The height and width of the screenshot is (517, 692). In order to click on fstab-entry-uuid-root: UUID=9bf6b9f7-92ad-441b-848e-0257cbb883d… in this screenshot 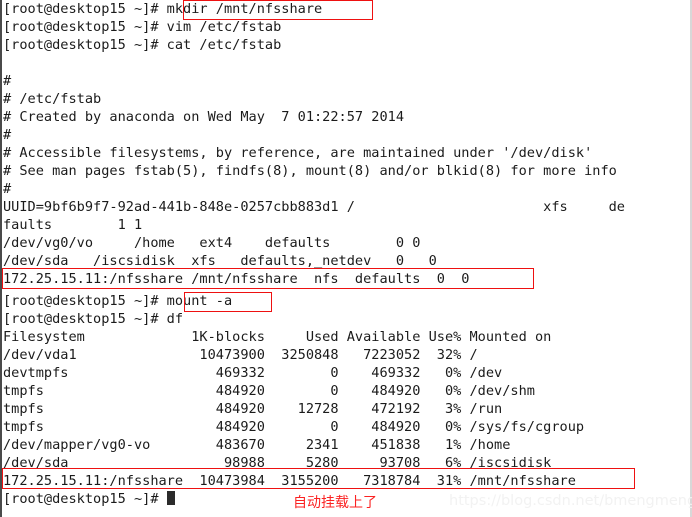, I will do `click(314, 207)`.